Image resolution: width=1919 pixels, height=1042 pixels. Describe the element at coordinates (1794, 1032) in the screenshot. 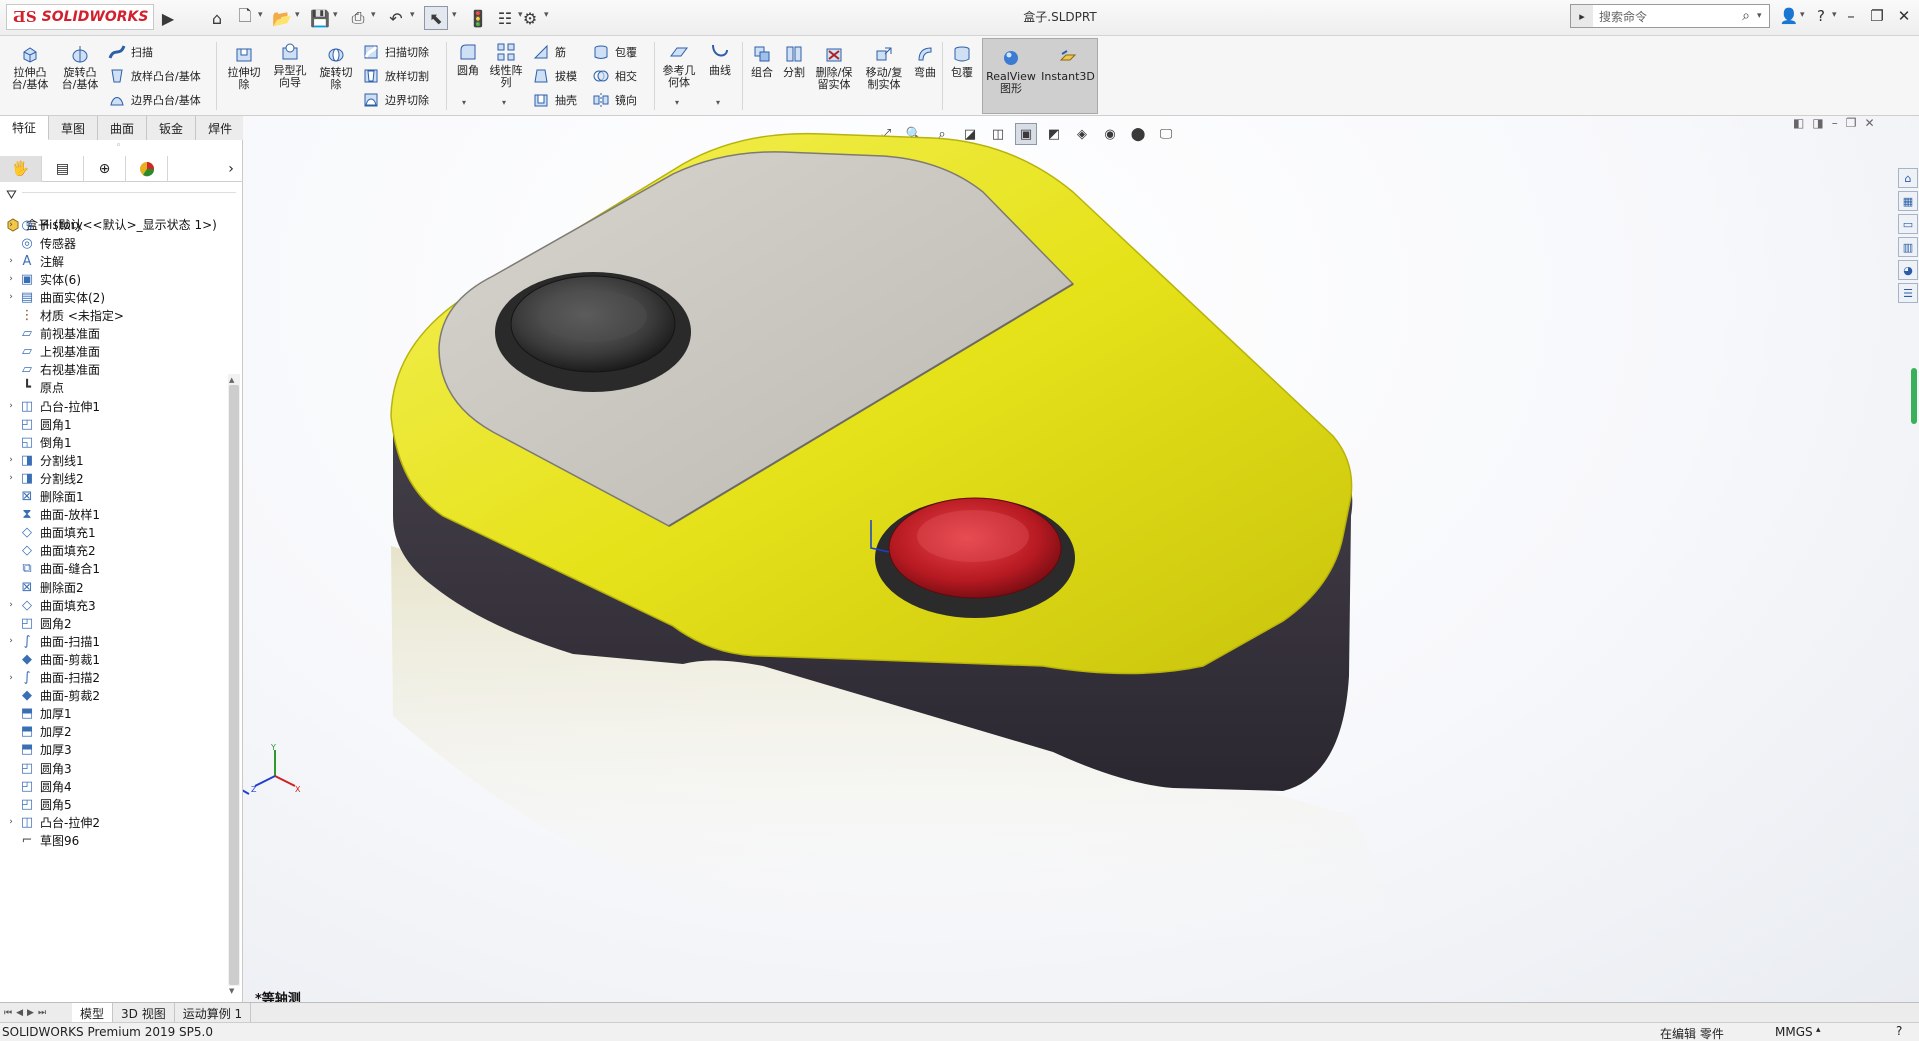

I see `status-units: MMGS` at that location.